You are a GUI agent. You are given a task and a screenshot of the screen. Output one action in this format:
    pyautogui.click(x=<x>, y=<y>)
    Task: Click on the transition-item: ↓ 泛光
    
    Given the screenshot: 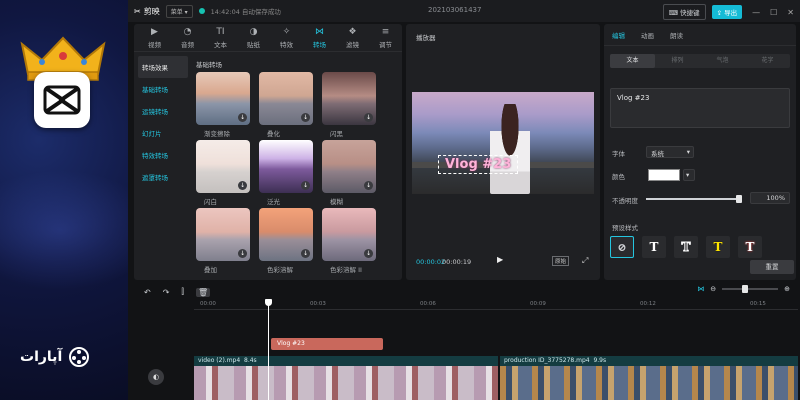 What is the action you would take?
    pyautogui.click(x=286, y=173)
    